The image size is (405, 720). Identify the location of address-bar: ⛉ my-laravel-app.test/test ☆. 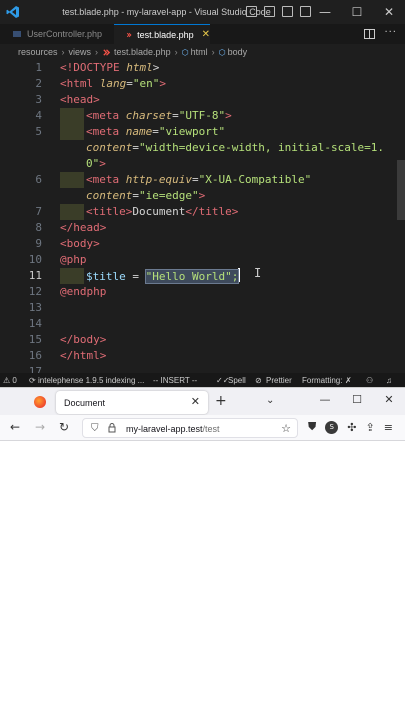
(190, 428).